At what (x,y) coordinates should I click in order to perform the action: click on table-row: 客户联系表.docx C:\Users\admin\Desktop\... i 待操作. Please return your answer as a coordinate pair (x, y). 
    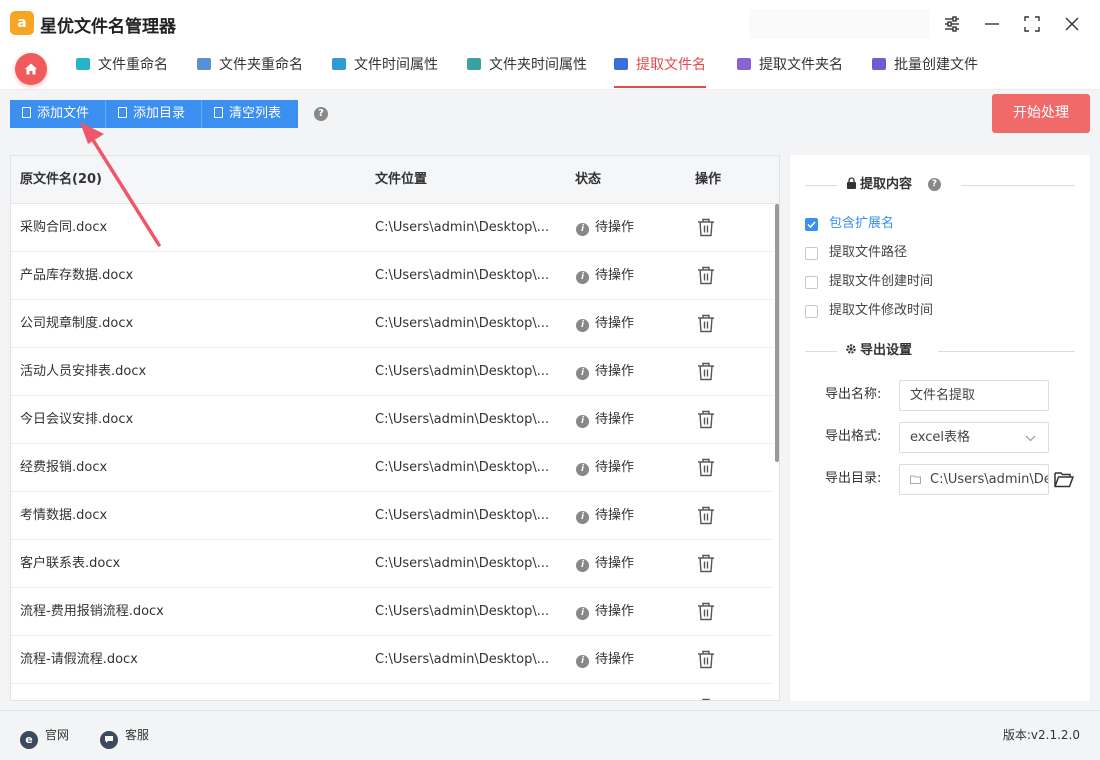
    Looking at the image, I should click on (392, 564).